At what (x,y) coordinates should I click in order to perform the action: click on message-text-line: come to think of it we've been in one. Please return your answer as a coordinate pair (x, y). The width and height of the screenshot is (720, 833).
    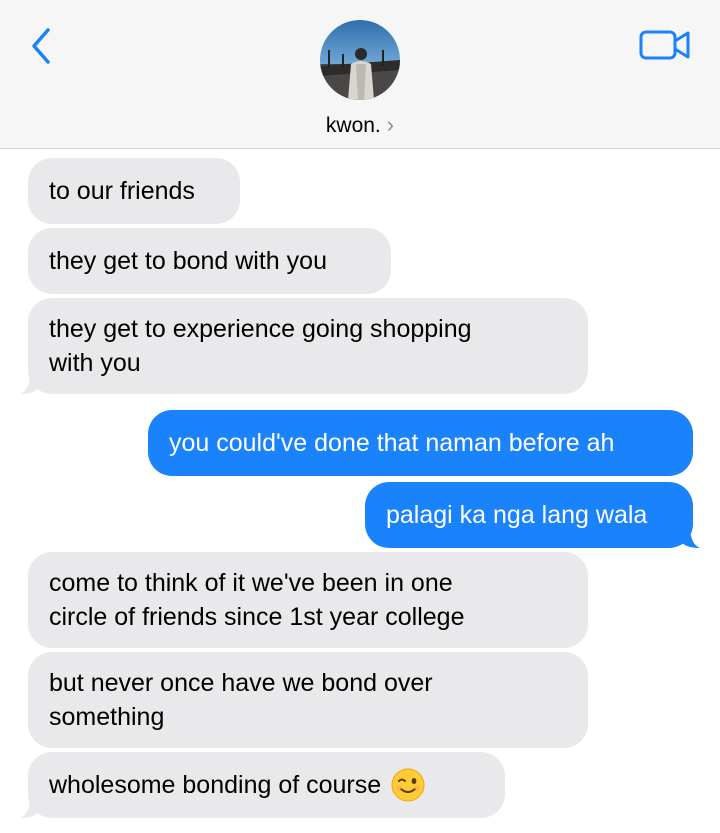
    Looking at the image, I should click on (251, 583).